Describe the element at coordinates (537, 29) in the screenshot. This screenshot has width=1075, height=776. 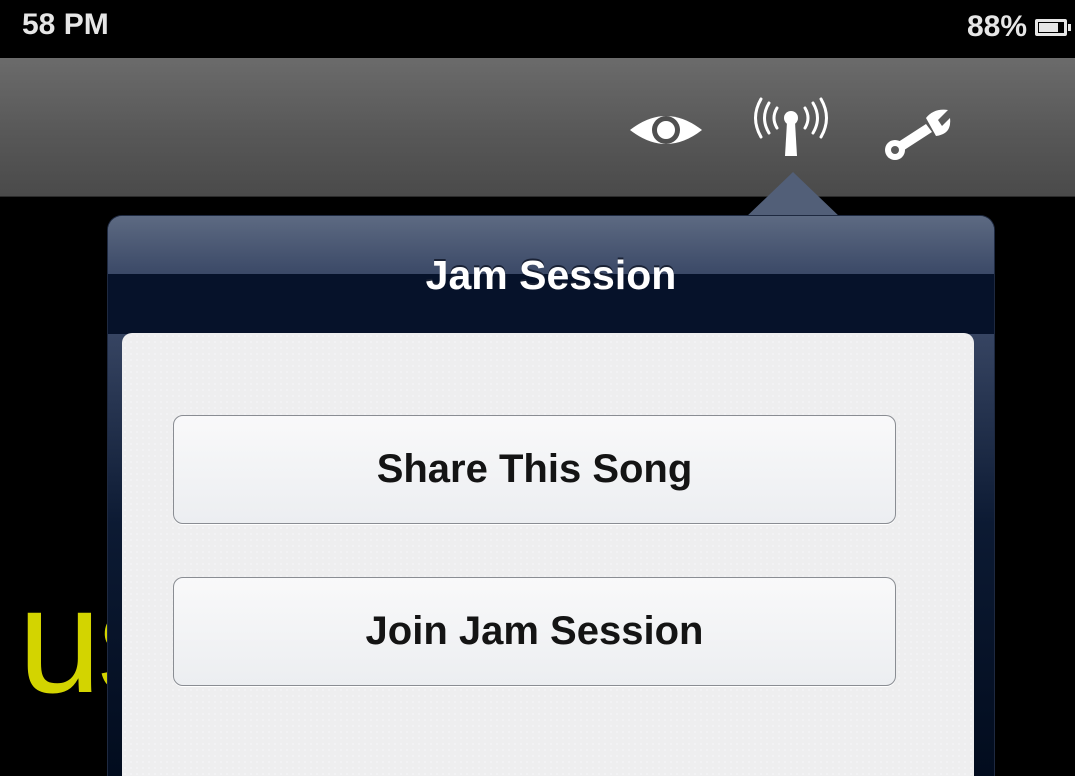
I see `status-bar: 58 PM 88%` at that location.